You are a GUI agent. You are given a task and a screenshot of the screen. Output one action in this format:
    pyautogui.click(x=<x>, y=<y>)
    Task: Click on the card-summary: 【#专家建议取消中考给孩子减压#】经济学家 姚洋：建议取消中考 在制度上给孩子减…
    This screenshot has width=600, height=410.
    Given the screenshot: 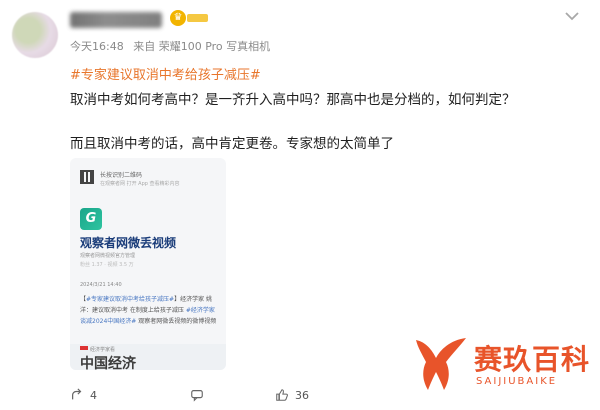 What is the action you would take?
    pyautogui.click(x=150, y=310)
    